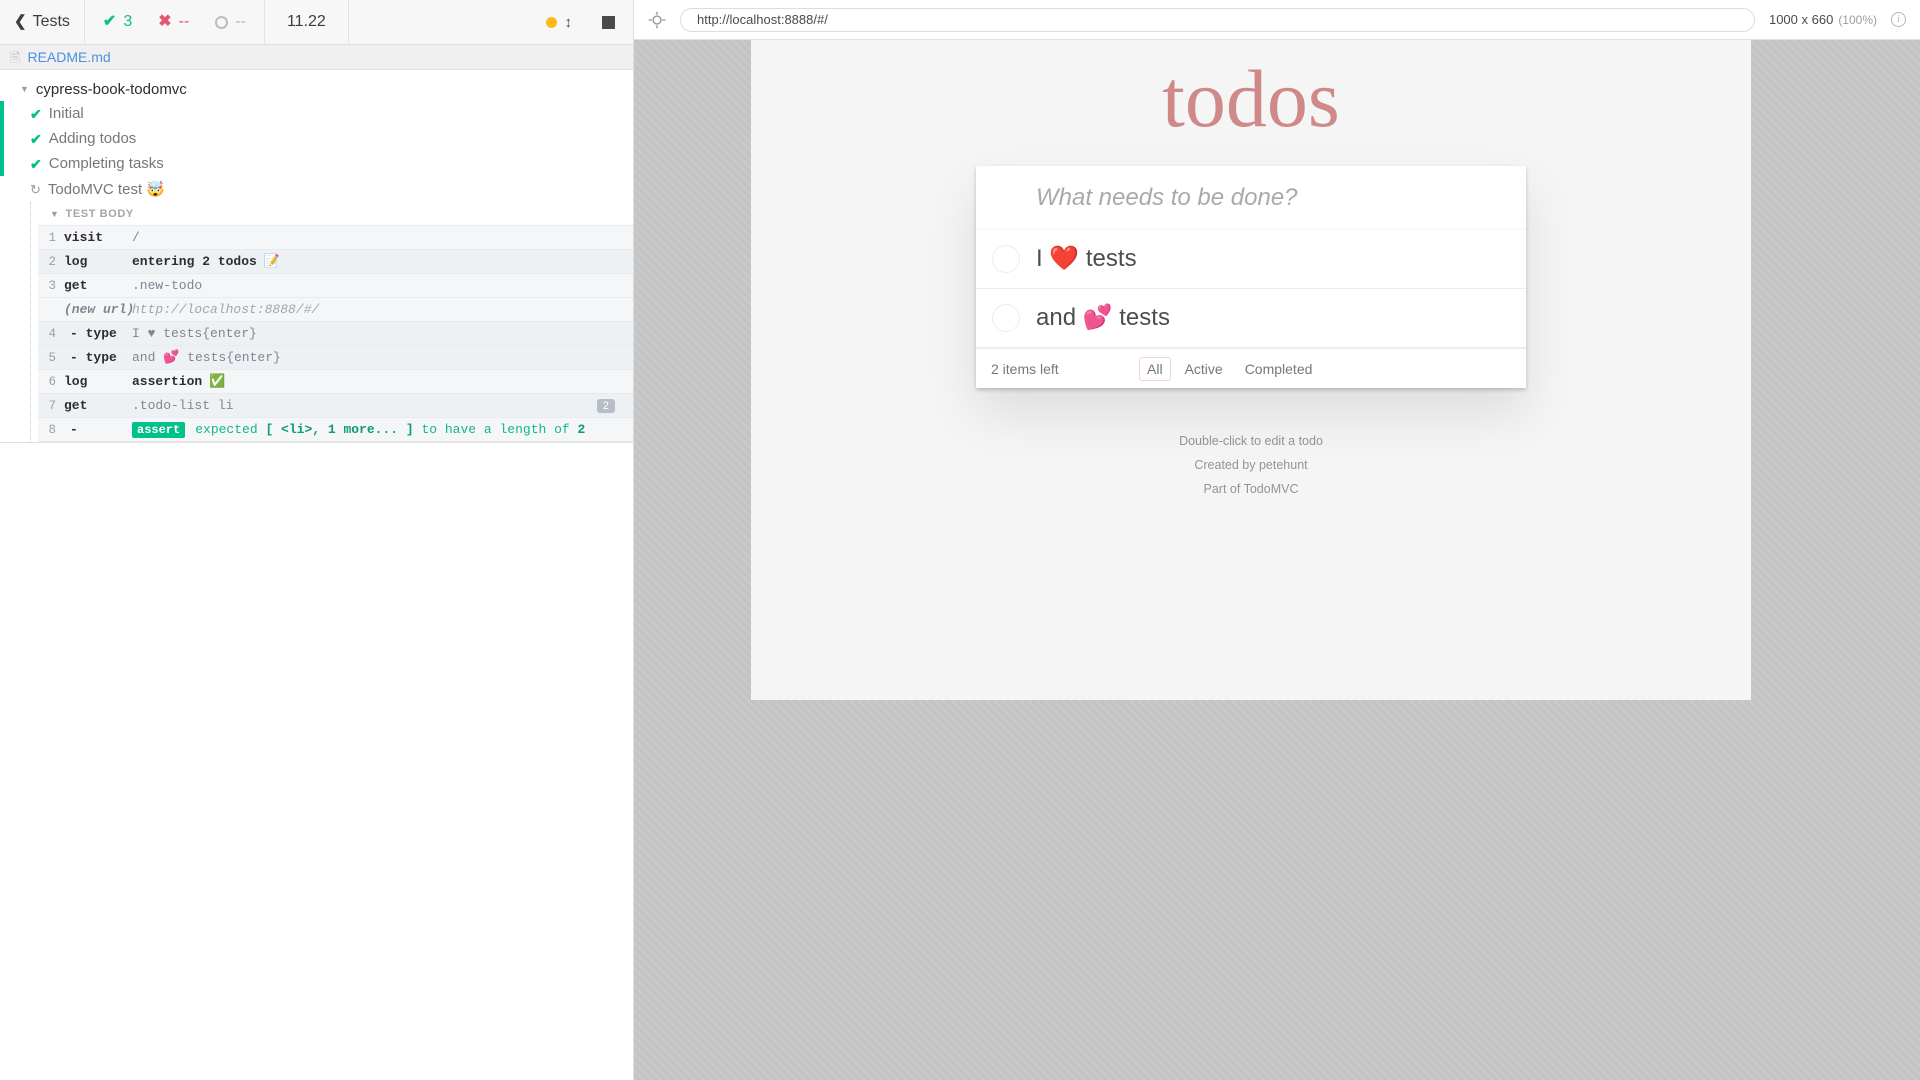 The height and width of the screenshot is (1080, 1920). Describe the element at coordinates (167, 381) in the screenshot. I see `command-message: assertion` at that location.